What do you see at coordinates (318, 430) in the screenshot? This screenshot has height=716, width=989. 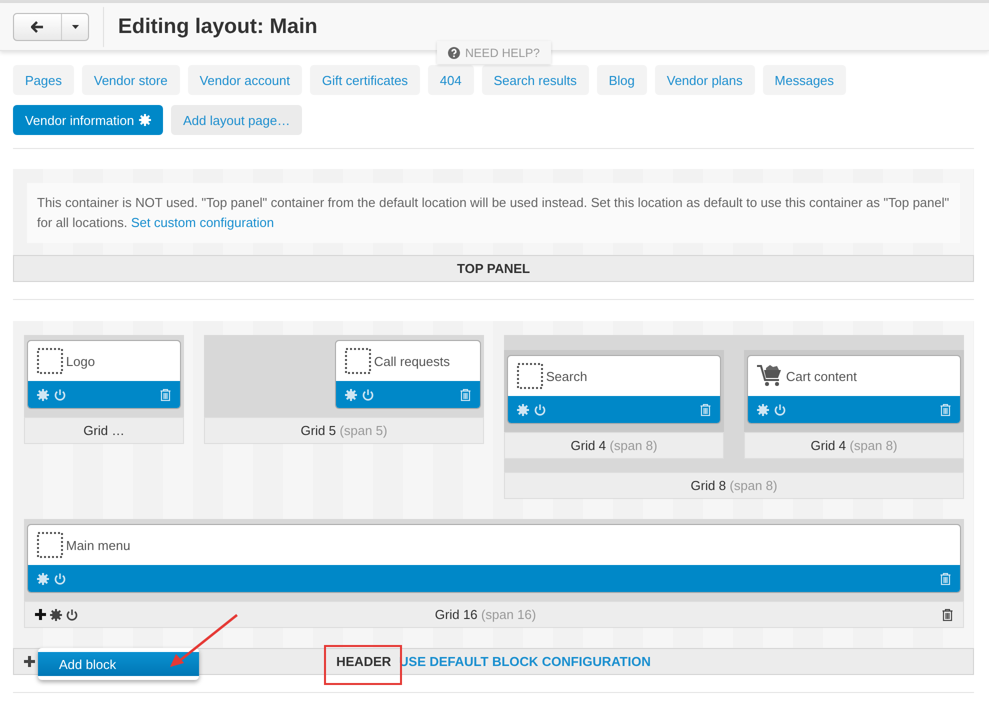 I see `grid-title: Grid 5` at bounding box center [318, 430].